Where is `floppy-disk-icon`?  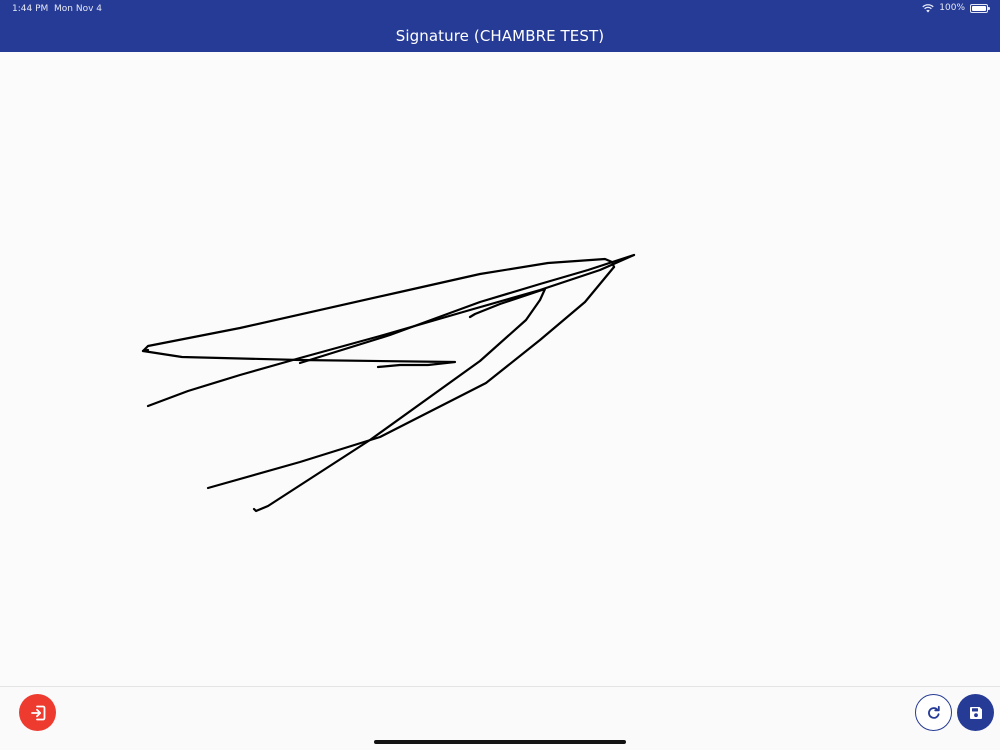 floppy-disk-icon is located at coordinates (975, 712).